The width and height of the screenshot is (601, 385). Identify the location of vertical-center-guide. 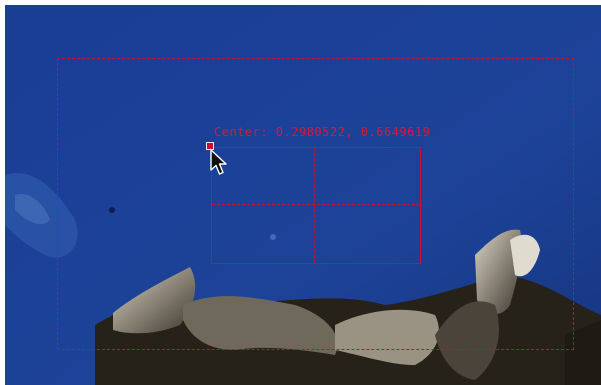
(314, 205).